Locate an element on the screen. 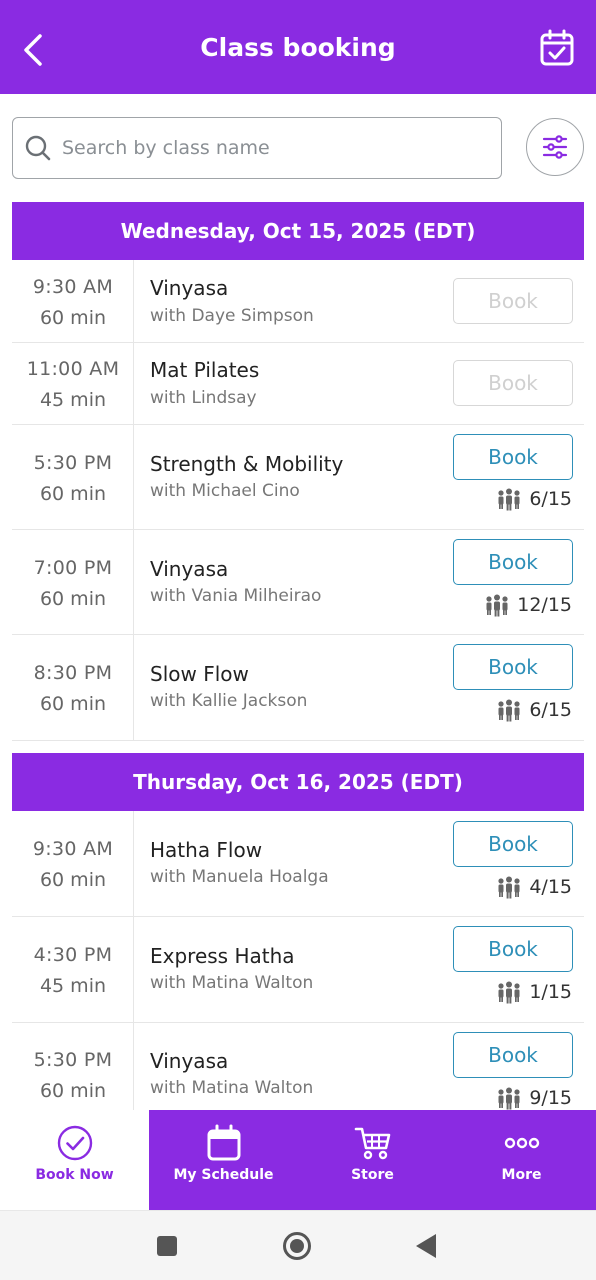 The image size is (596, 1280). day-header: Thursday, Oct 16, 2025 (EDT) is located at coordinates (298, 782).